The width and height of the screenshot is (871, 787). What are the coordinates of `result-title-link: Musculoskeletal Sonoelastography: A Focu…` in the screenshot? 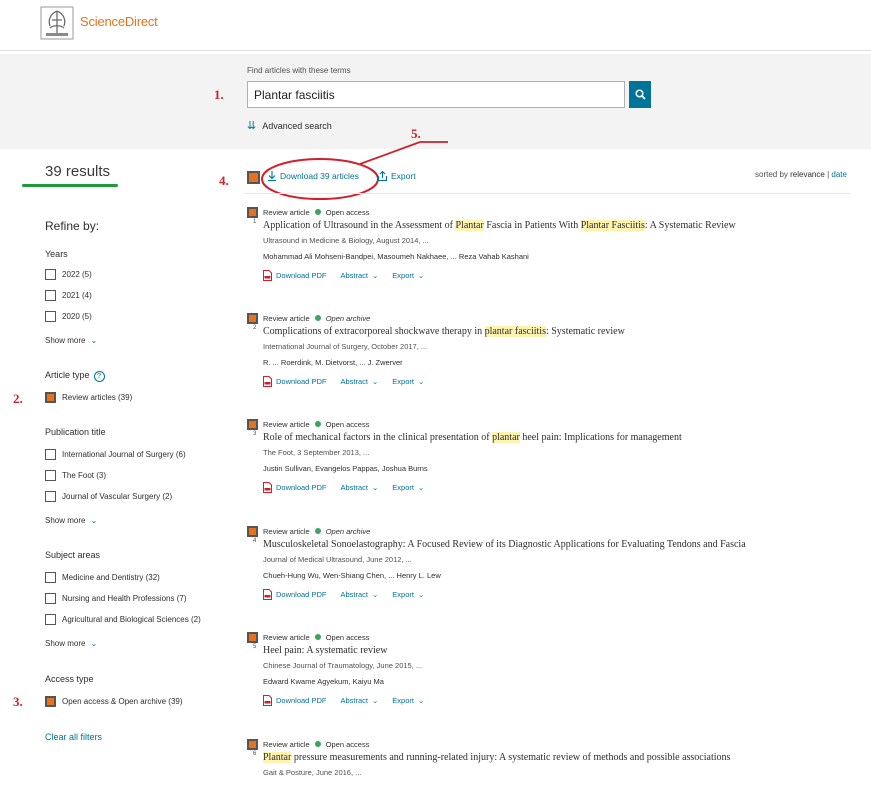 It's located at (504, 544).